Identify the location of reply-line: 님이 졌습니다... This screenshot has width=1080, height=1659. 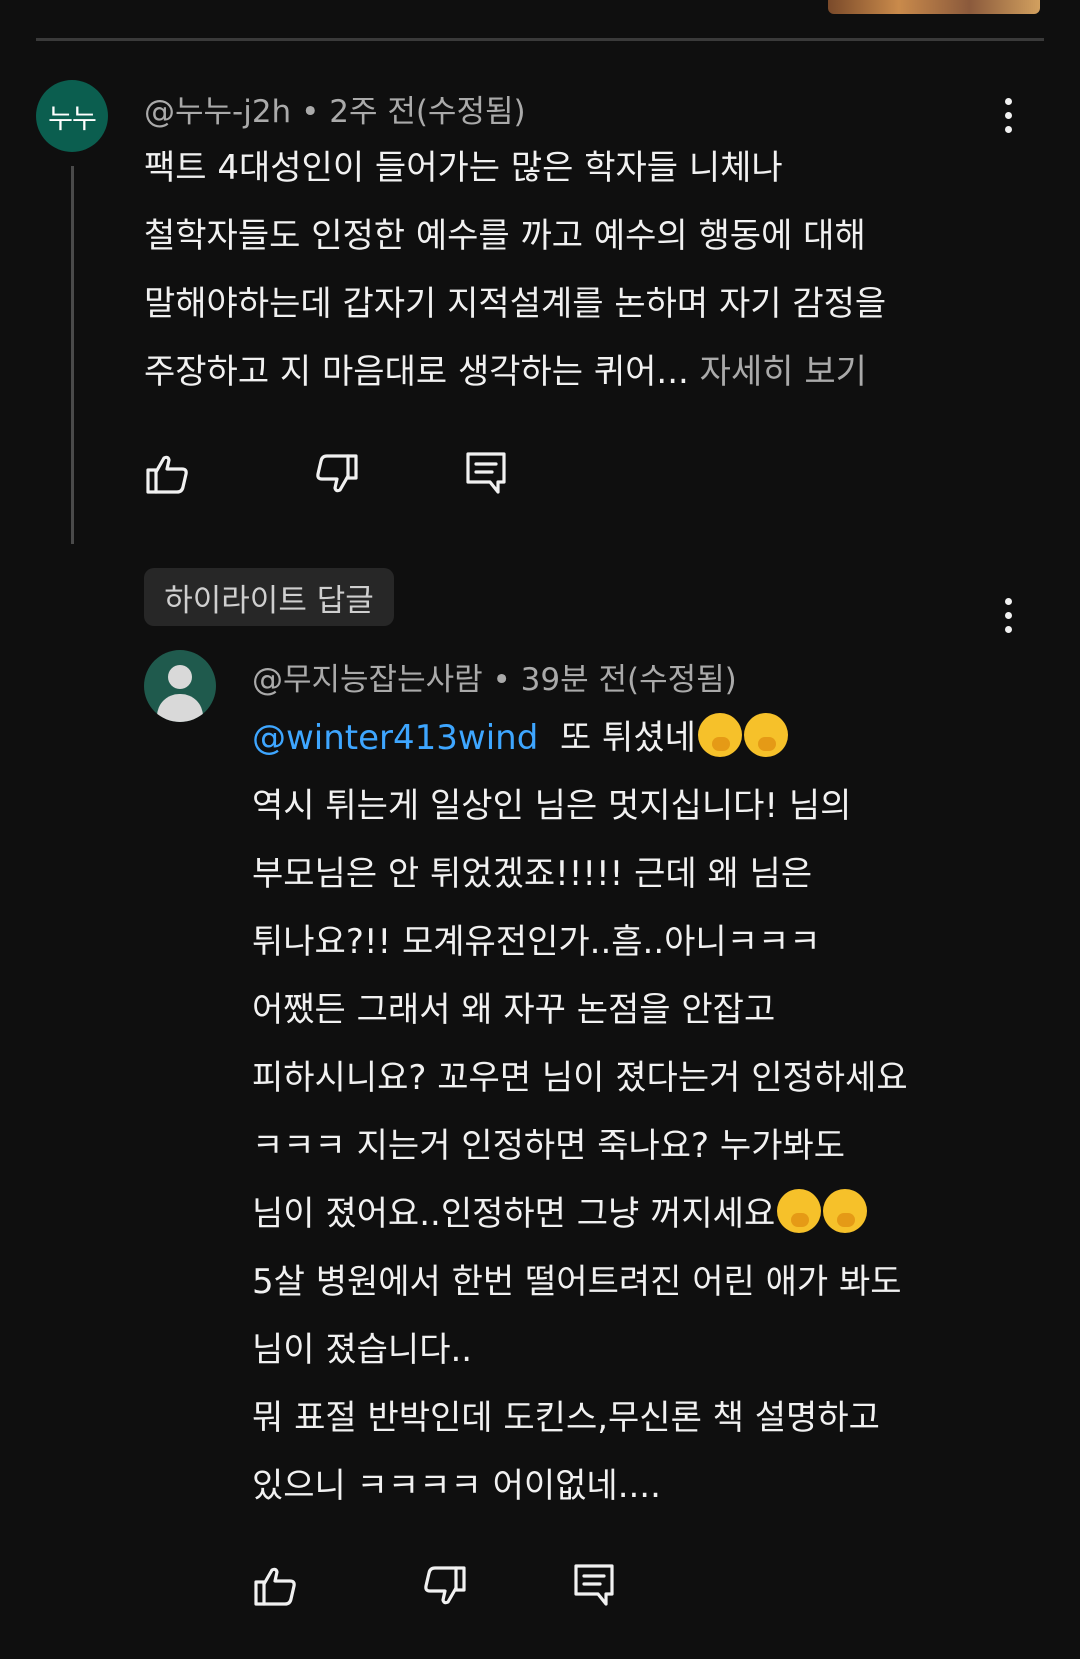
(362, 1350).